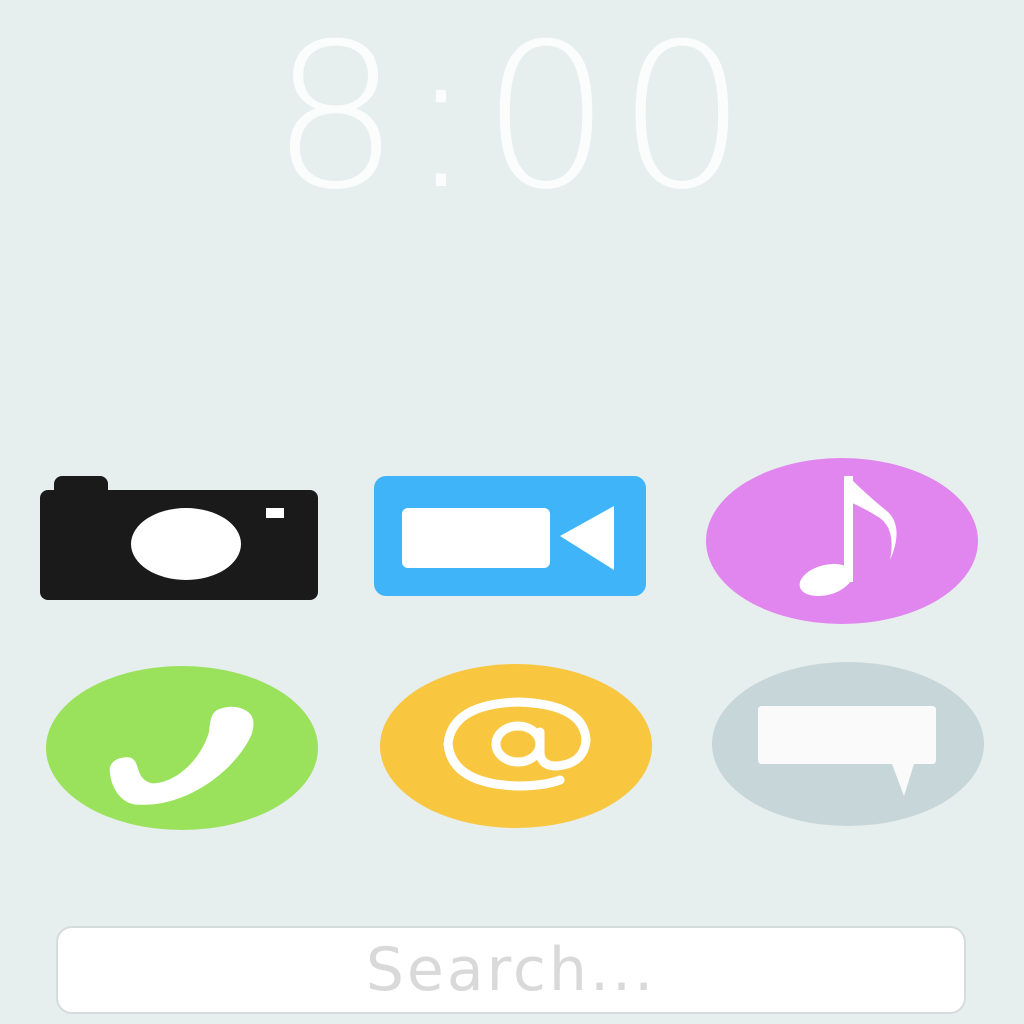 This screenshot has width=1024, height=1024. I want to click on phone-icon, so click(182, 748).